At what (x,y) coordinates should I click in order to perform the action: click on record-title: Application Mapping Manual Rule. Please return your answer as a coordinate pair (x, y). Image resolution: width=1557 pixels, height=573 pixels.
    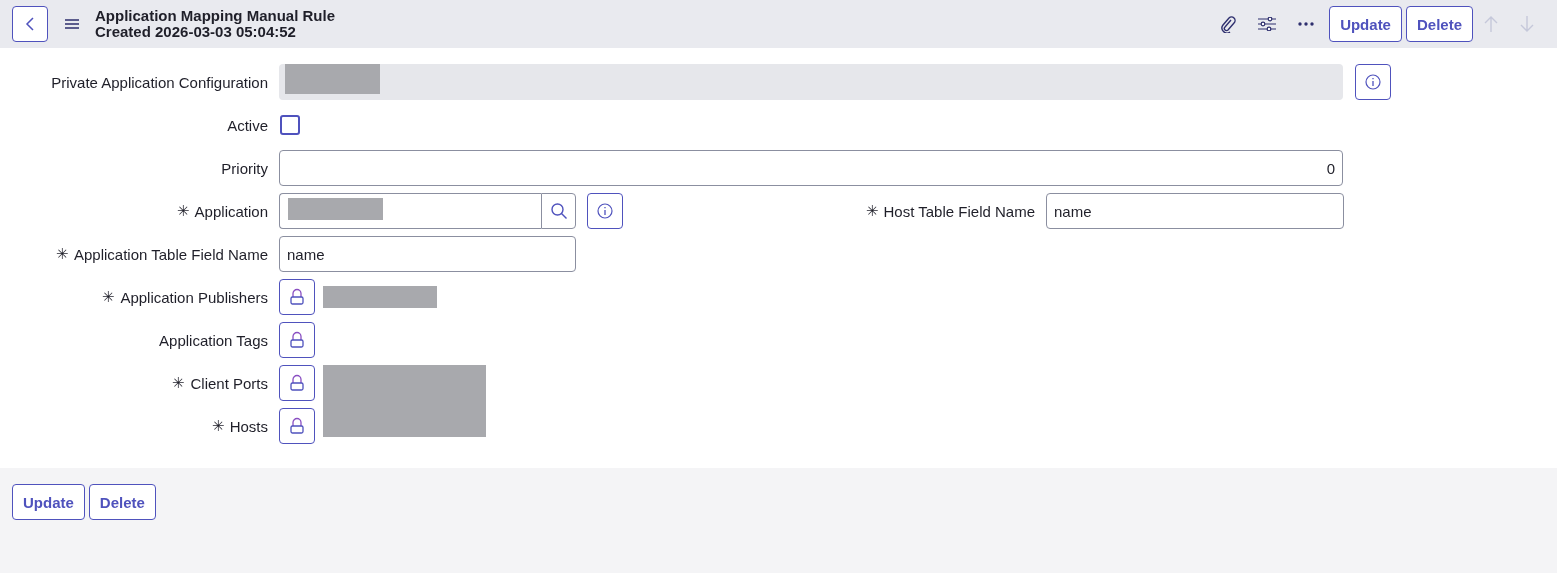
    Looking at the image, I should click on (215, 16).